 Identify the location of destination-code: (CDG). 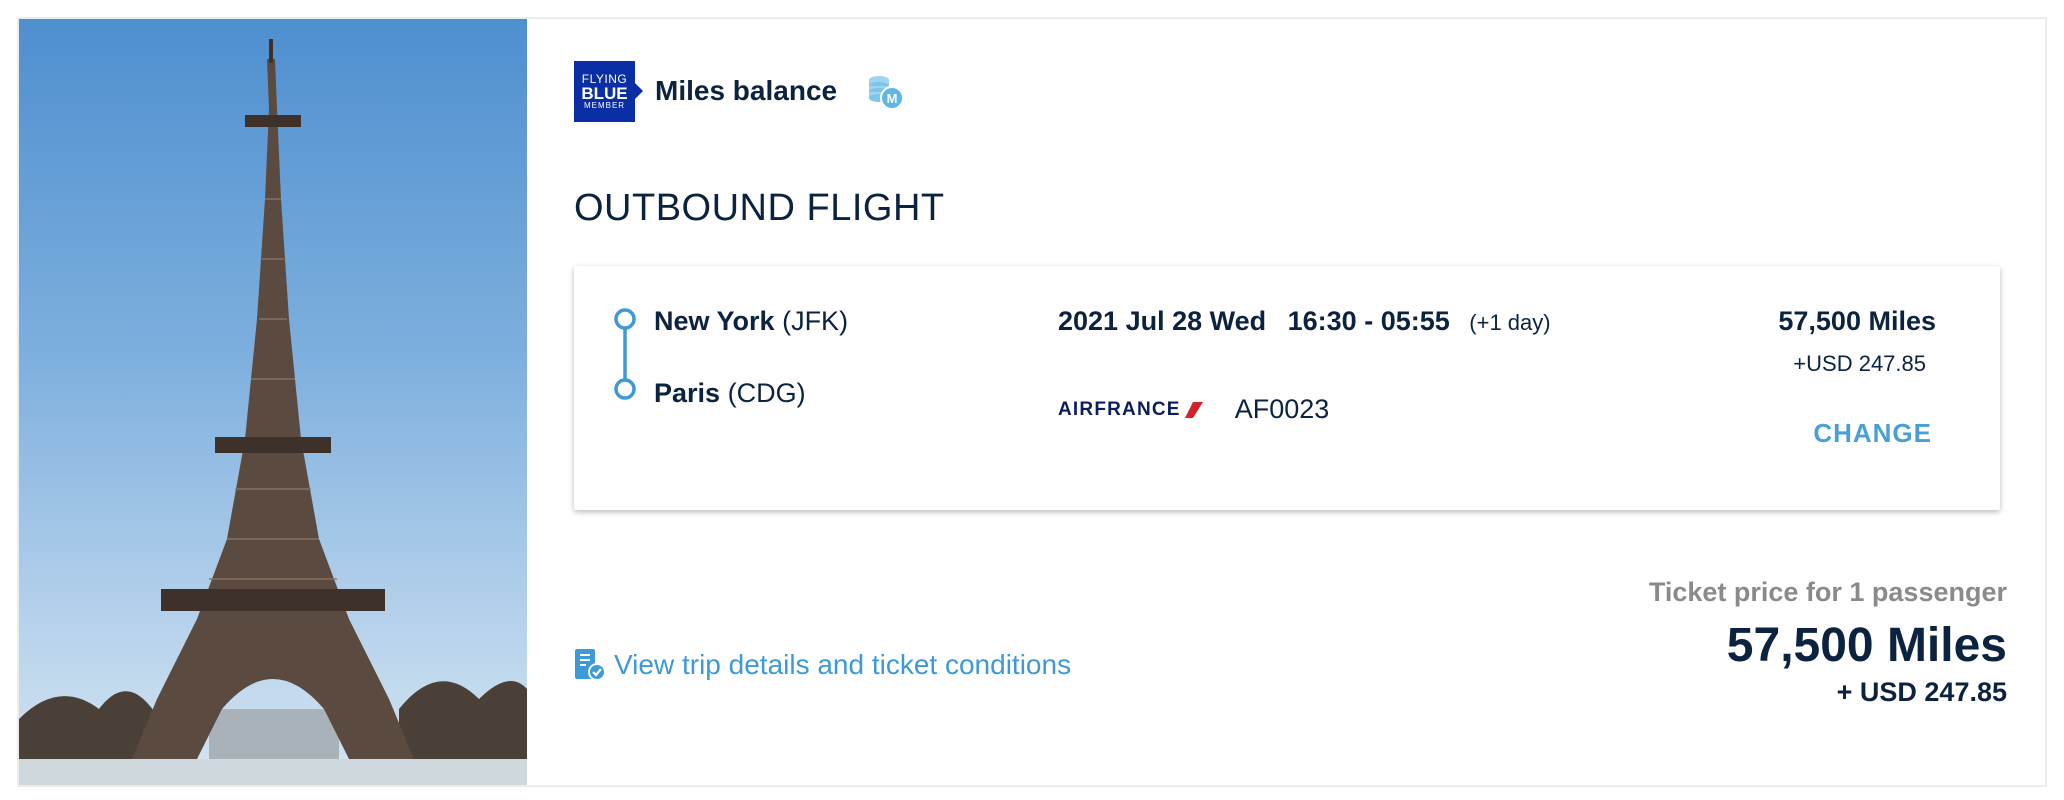
(766, 393).